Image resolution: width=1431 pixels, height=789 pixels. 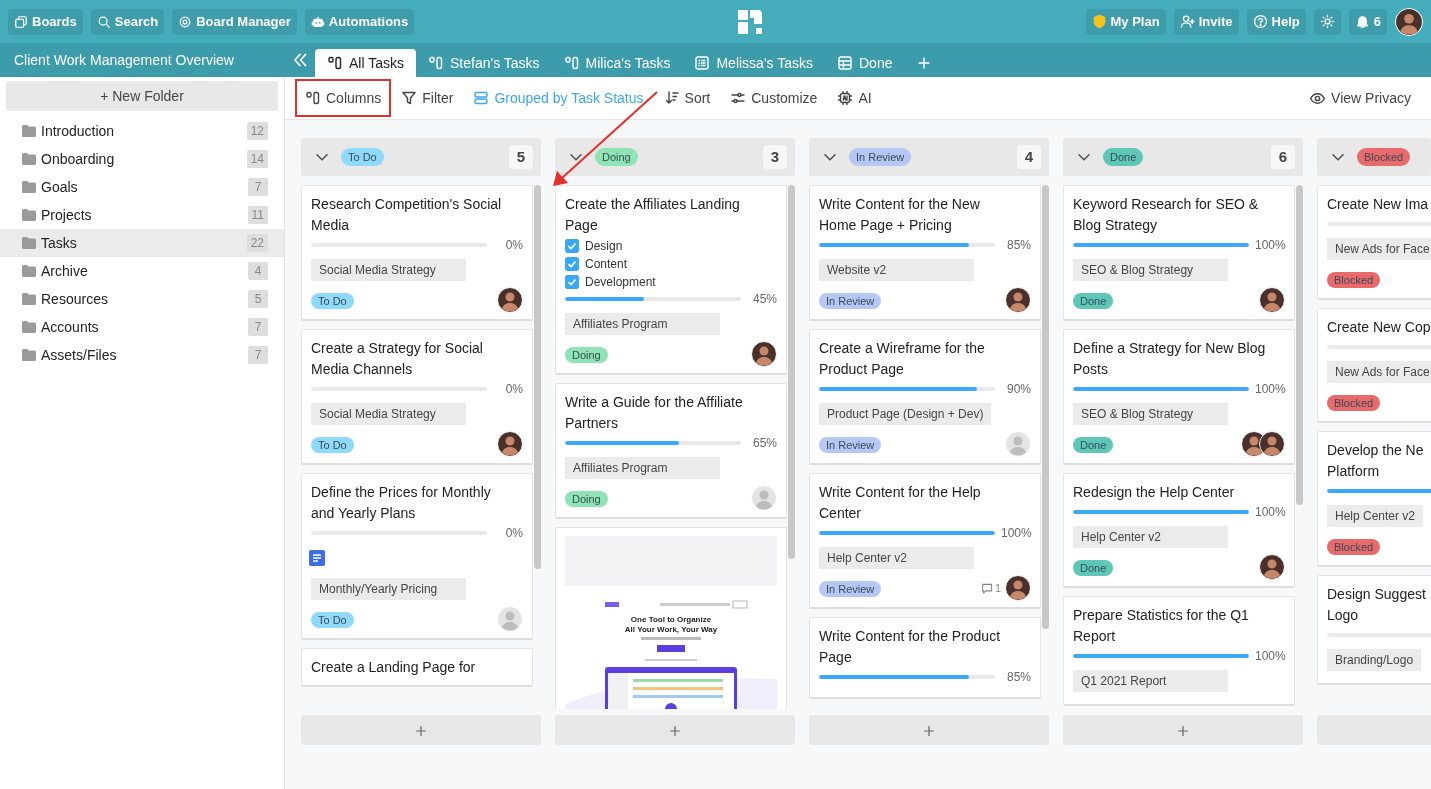 What do you see at coordinates (1376, 461) in the screenshot?
I see `card-title: Develop the Ne Platform` at bounding box center [1376, 461].